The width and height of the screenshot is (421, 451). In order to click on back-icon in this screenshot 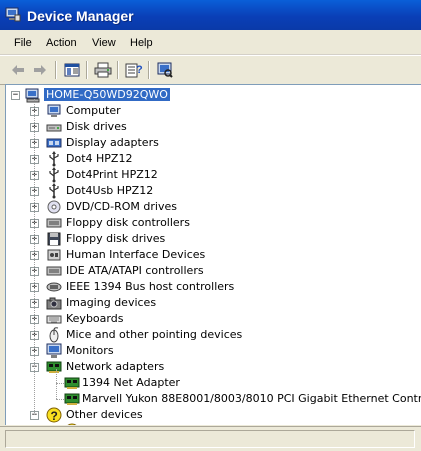, I will do `click(18, 70)`.